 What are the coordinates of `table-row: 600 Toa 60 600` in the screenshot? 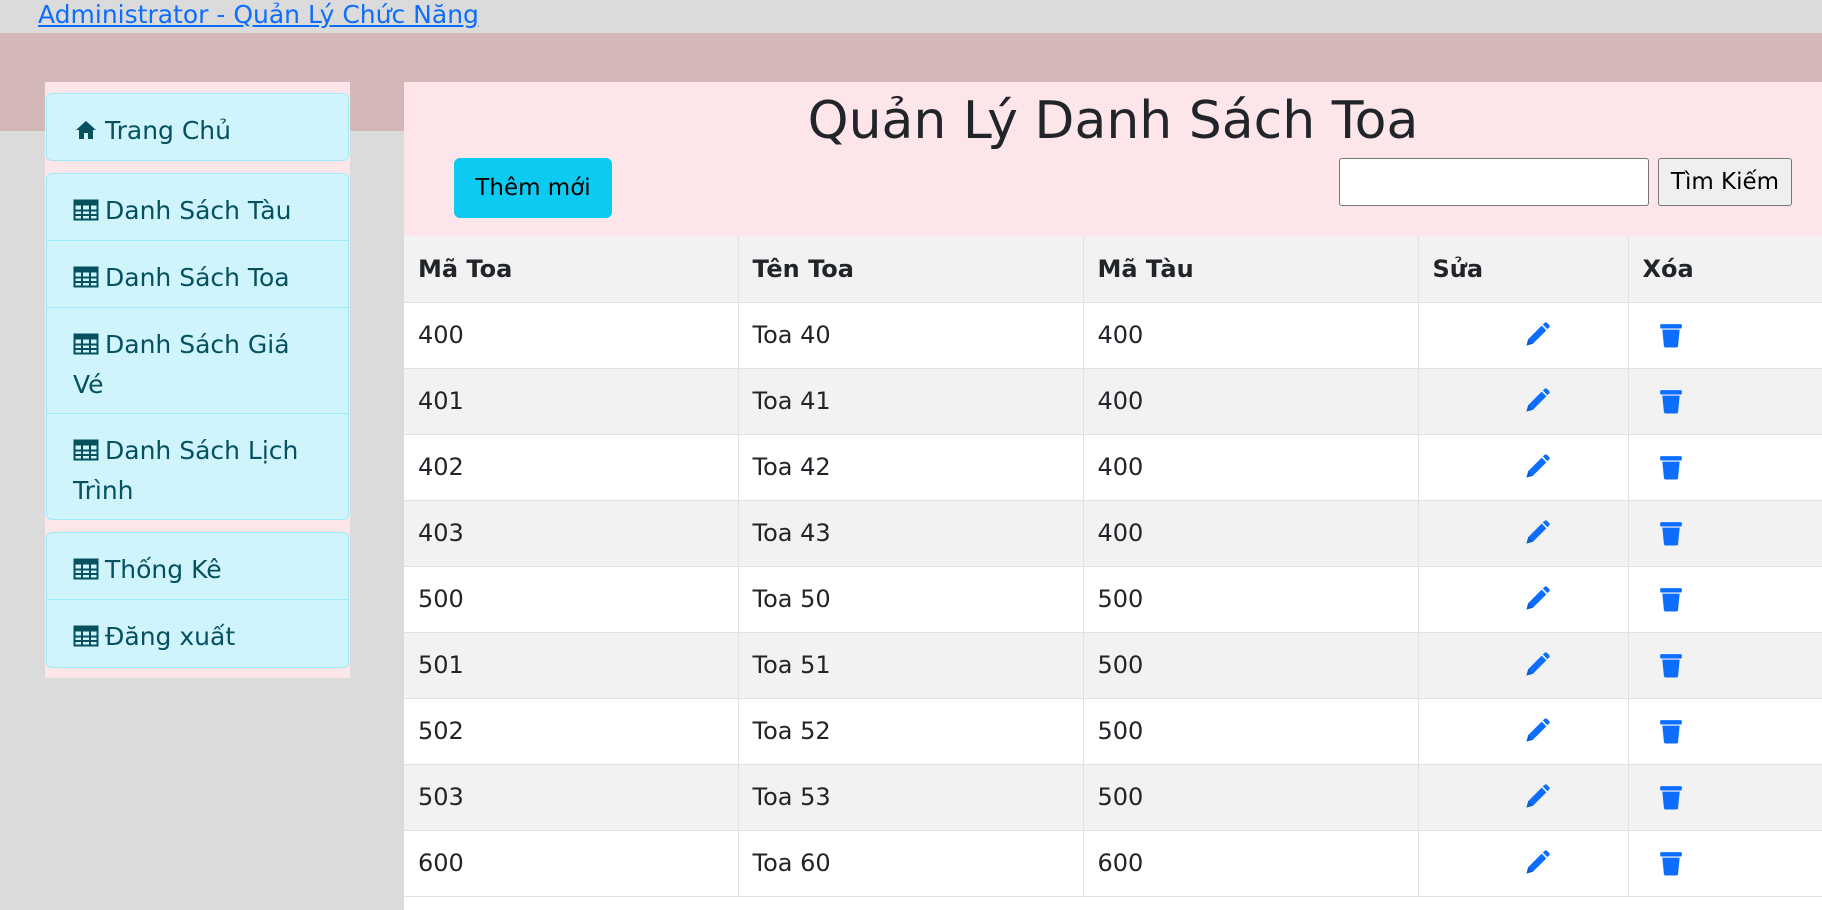 It's located at (1113, 863).